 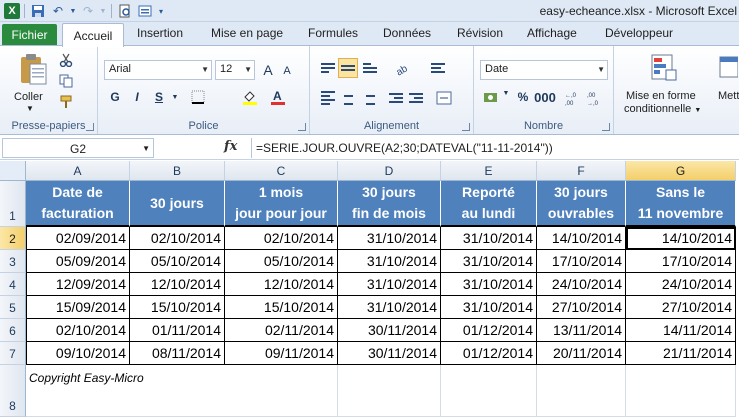 I want to click on wrap-text-icon, so click(x=438, y=68).